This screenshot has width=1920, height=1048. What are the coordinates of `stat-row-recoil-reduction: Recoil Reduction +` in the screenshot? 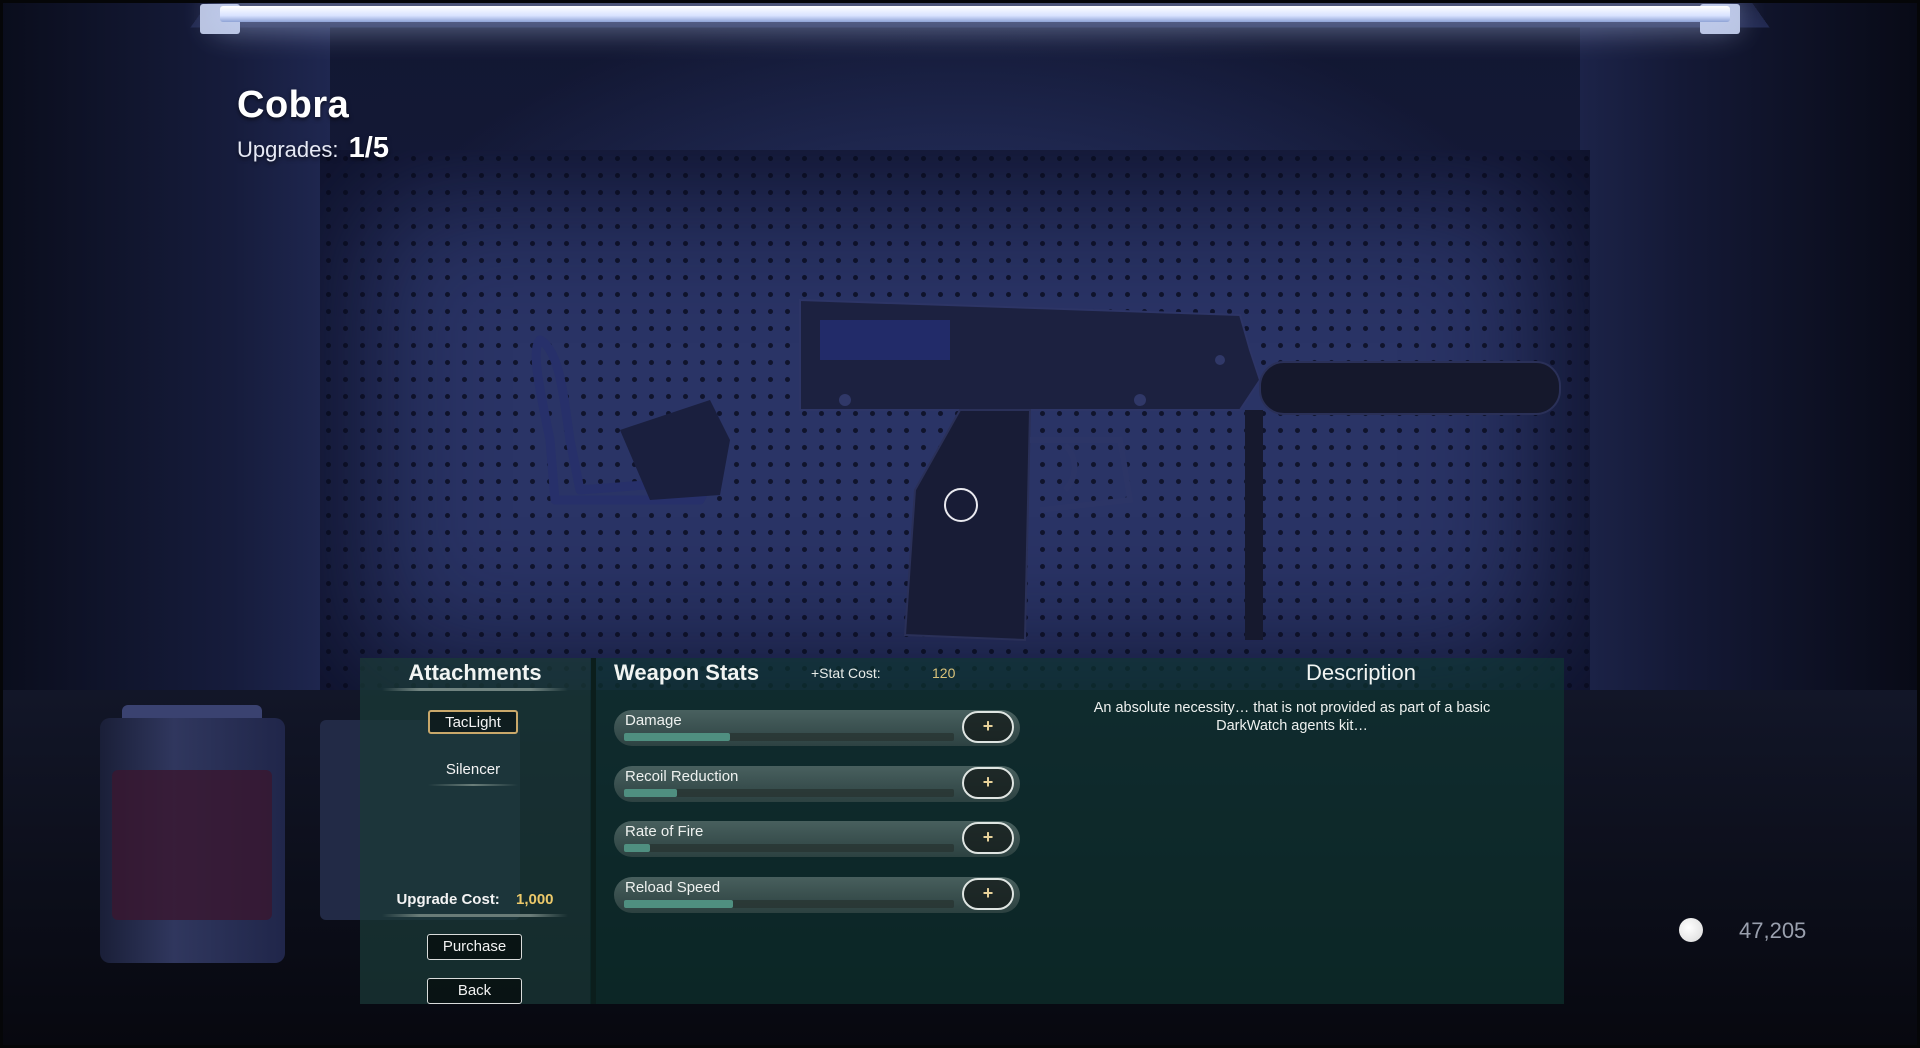 It's located at (817, 784).